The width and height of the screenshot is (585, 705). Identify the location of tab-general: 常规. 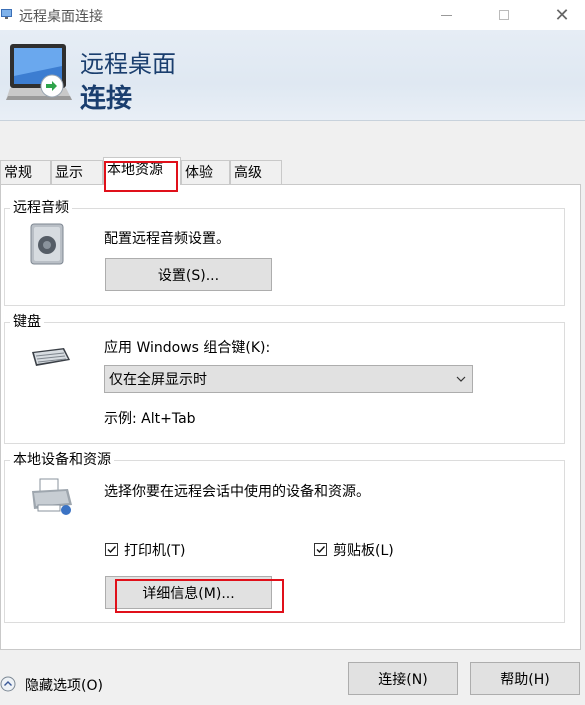
(25, 172).